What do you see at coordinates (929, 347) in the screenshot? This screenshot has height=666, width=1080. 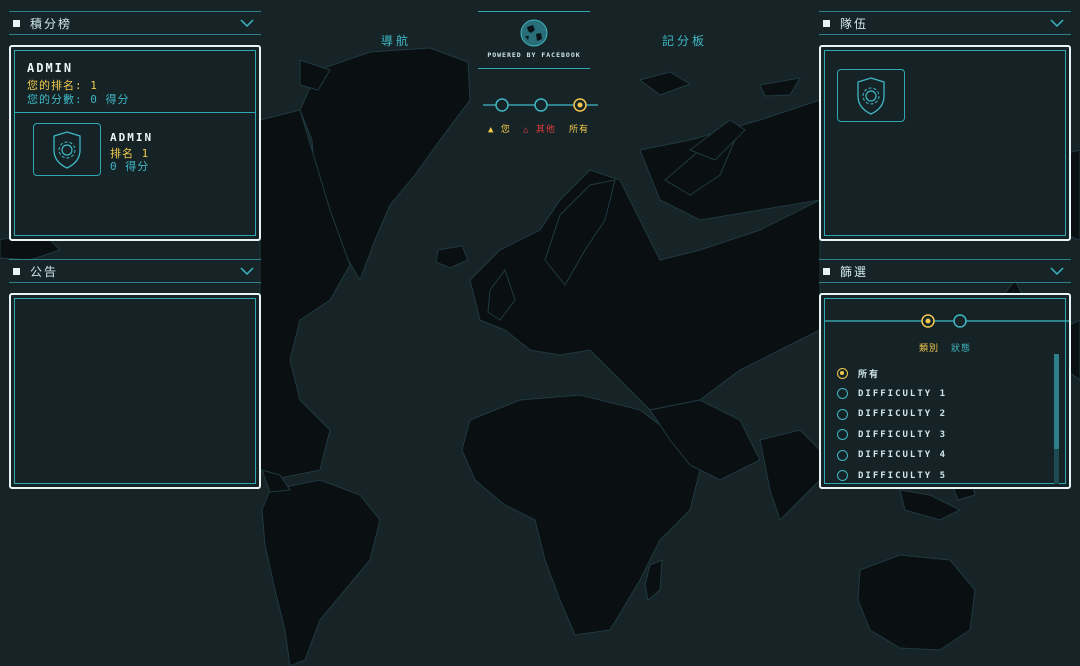 I see `tab-category-label: 類別` at bounding box center [929, 347].